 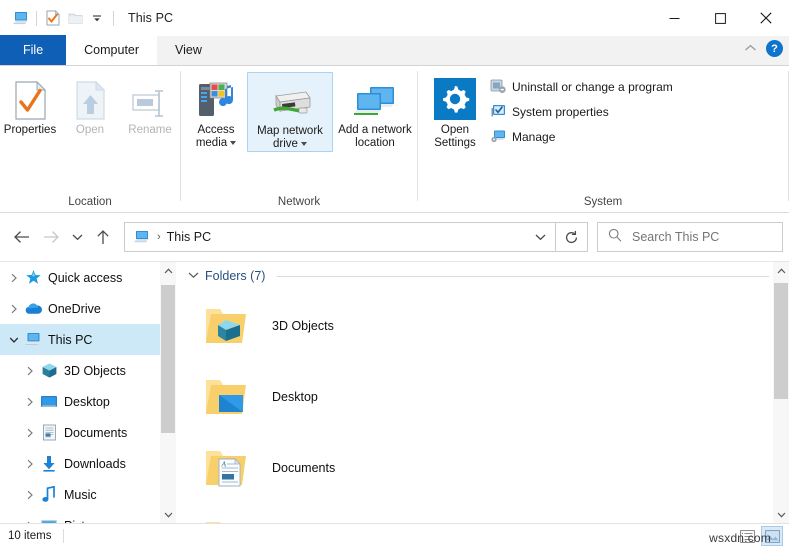 What do you see at coordinates (766, 18) in the screenshot?
I see `close-button` at bounding box center [766, 18].